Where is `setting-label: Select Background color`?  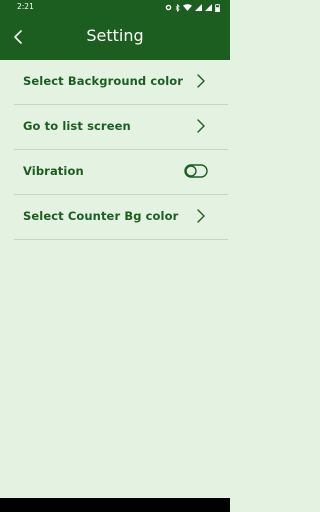 setting-label: Select Background color is located at coordinates (103, 81).